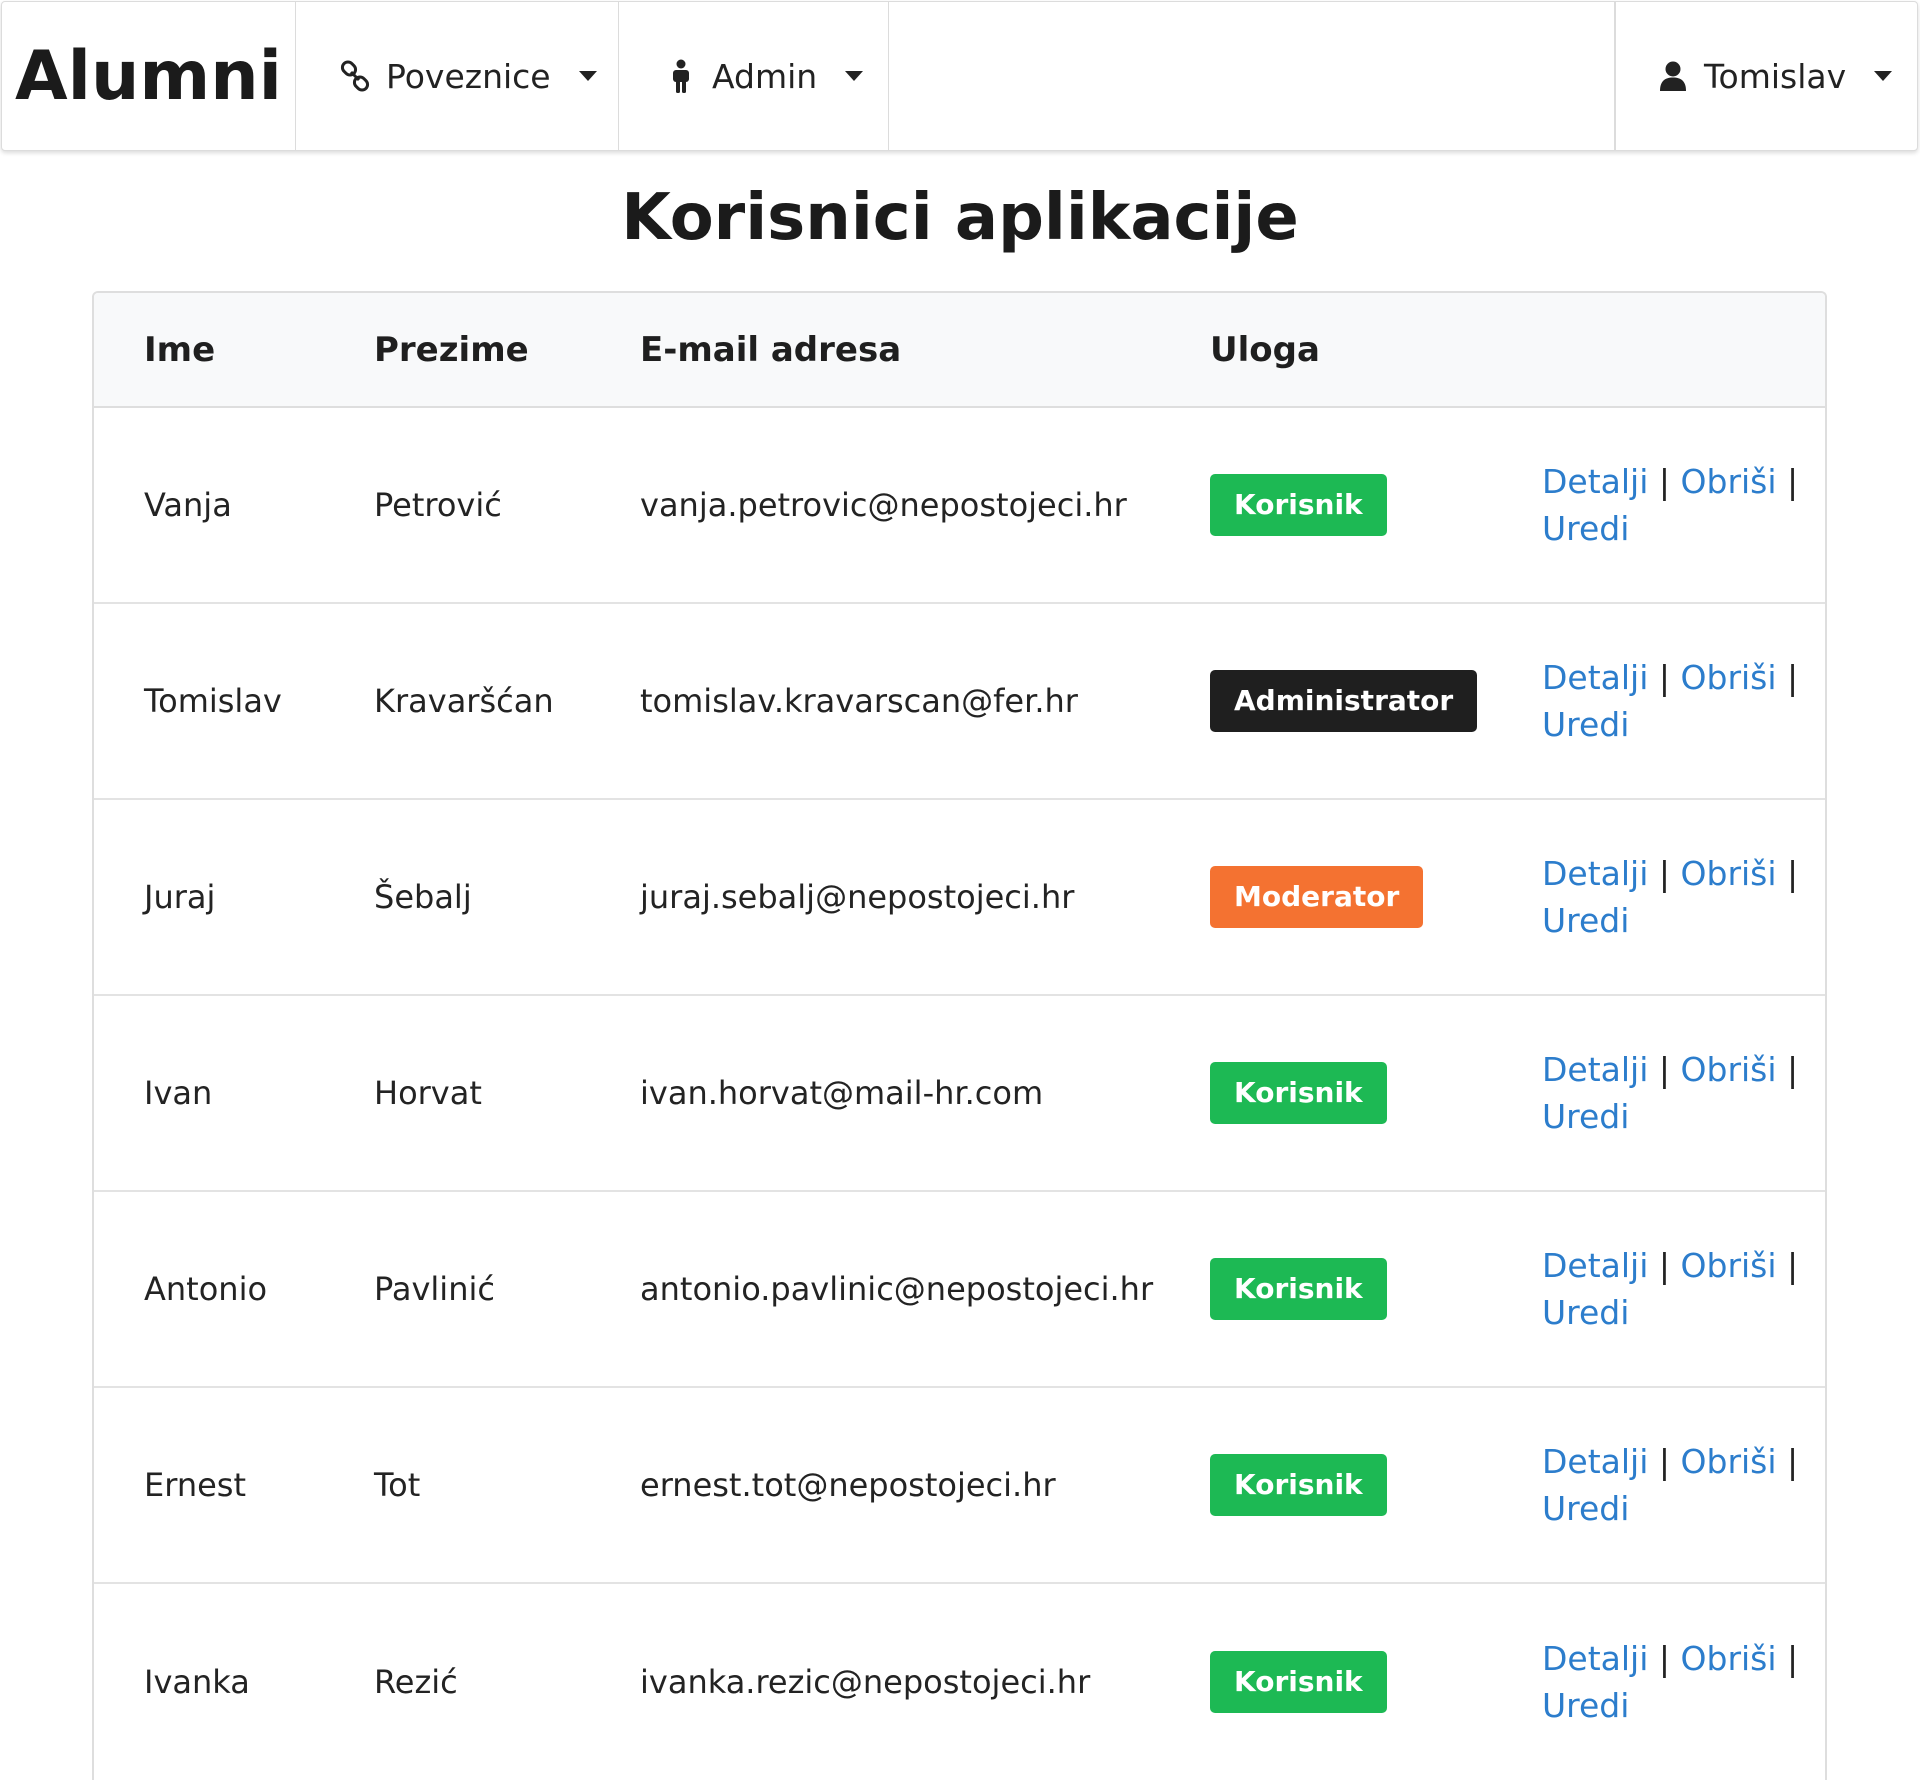  What do you see at coordinates (234, 1484) in the screenshot?
I see `cell-first-name: Ernest` at bounding box center [234, 1484].